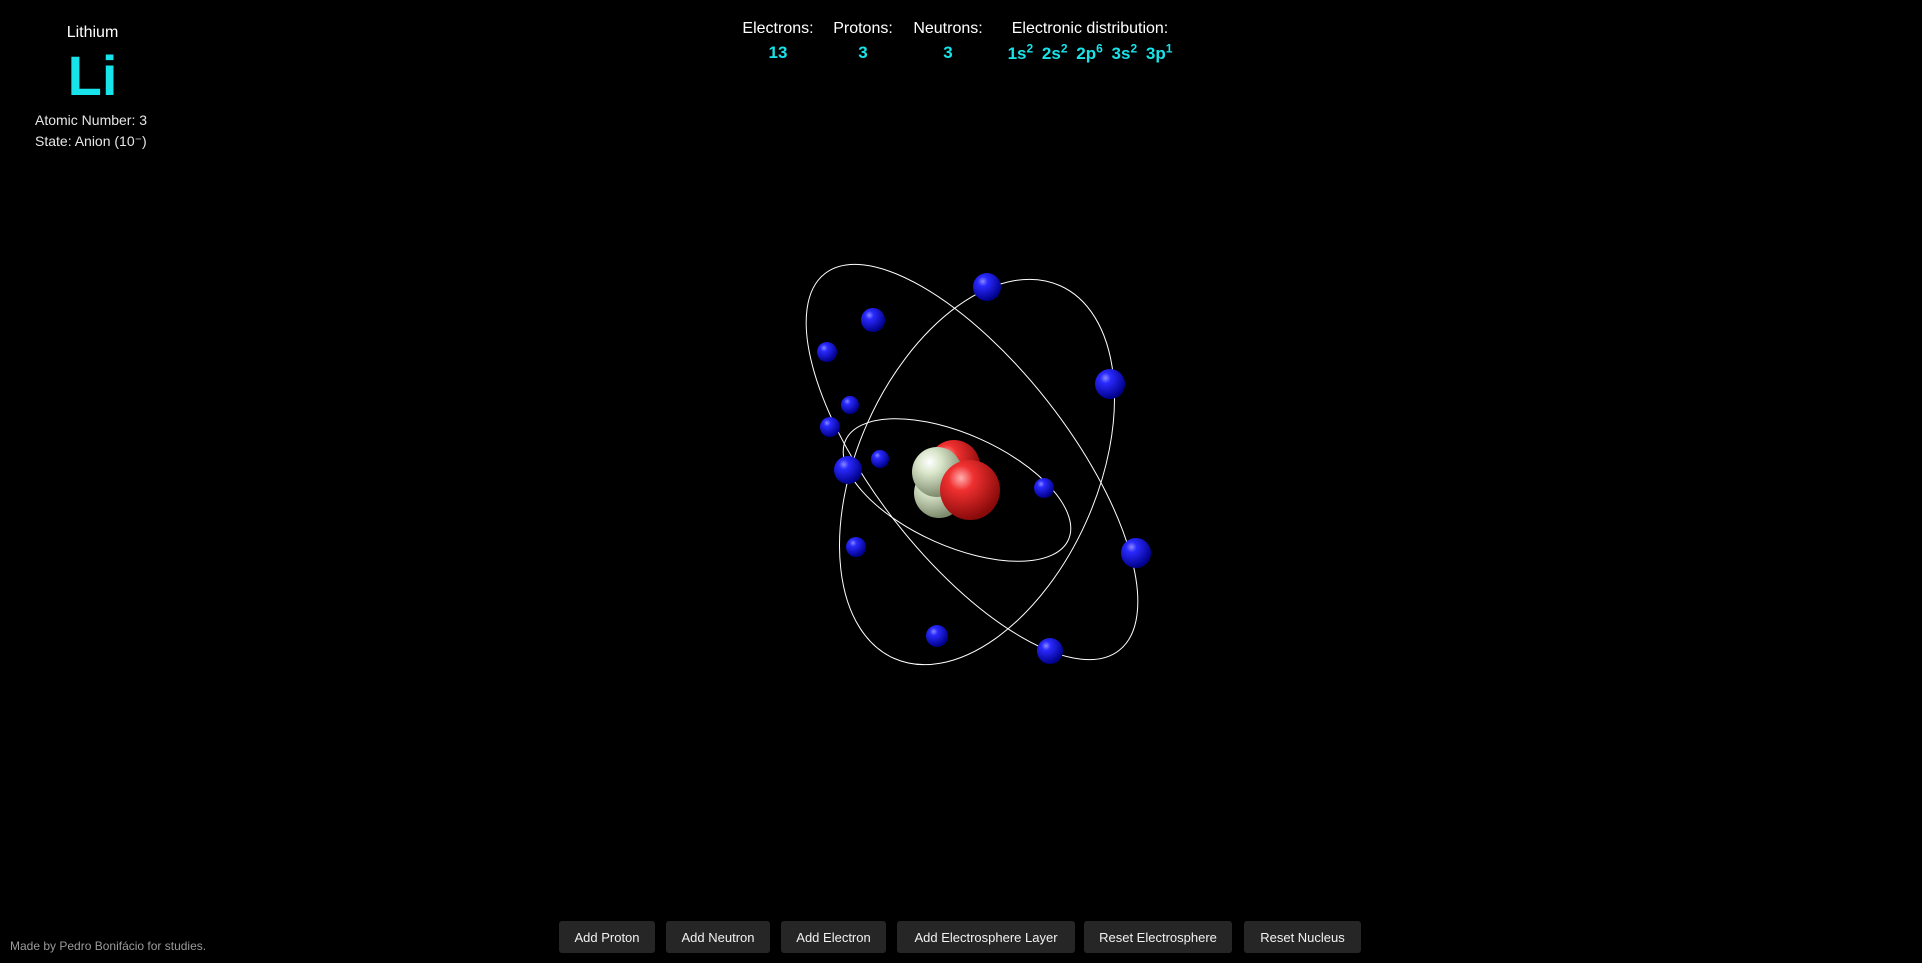 The width and height of the screenshot is (1922, 963). Describe the element at coordinates (833, 937) in the screenshot. I see `add-electron-button: Add Electron` at that location.